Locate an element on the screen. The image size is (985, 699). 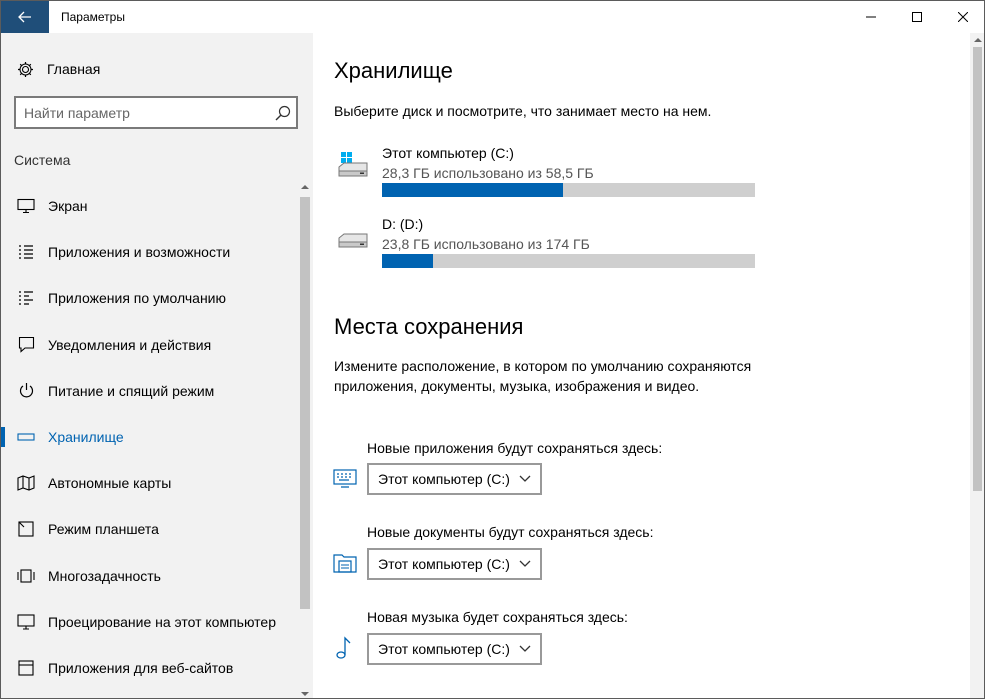
monitor-icon is located at coordinates (26, 206).